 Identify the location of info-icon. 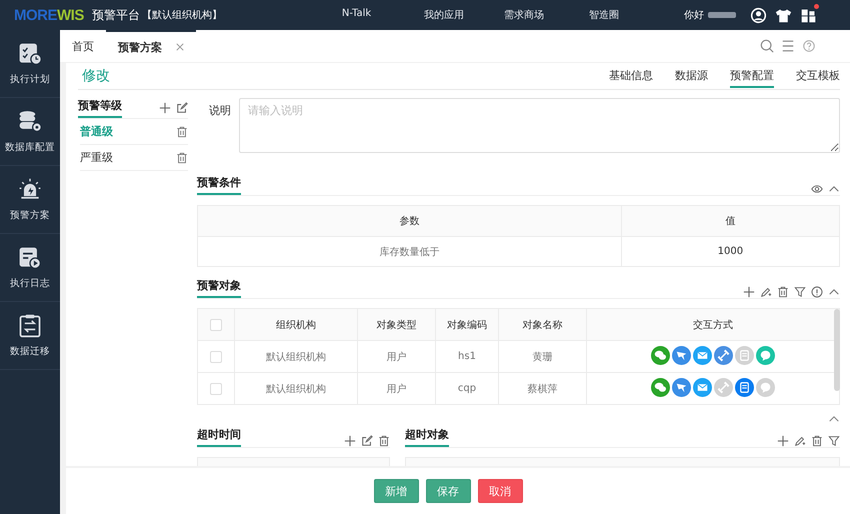
(817, 292).